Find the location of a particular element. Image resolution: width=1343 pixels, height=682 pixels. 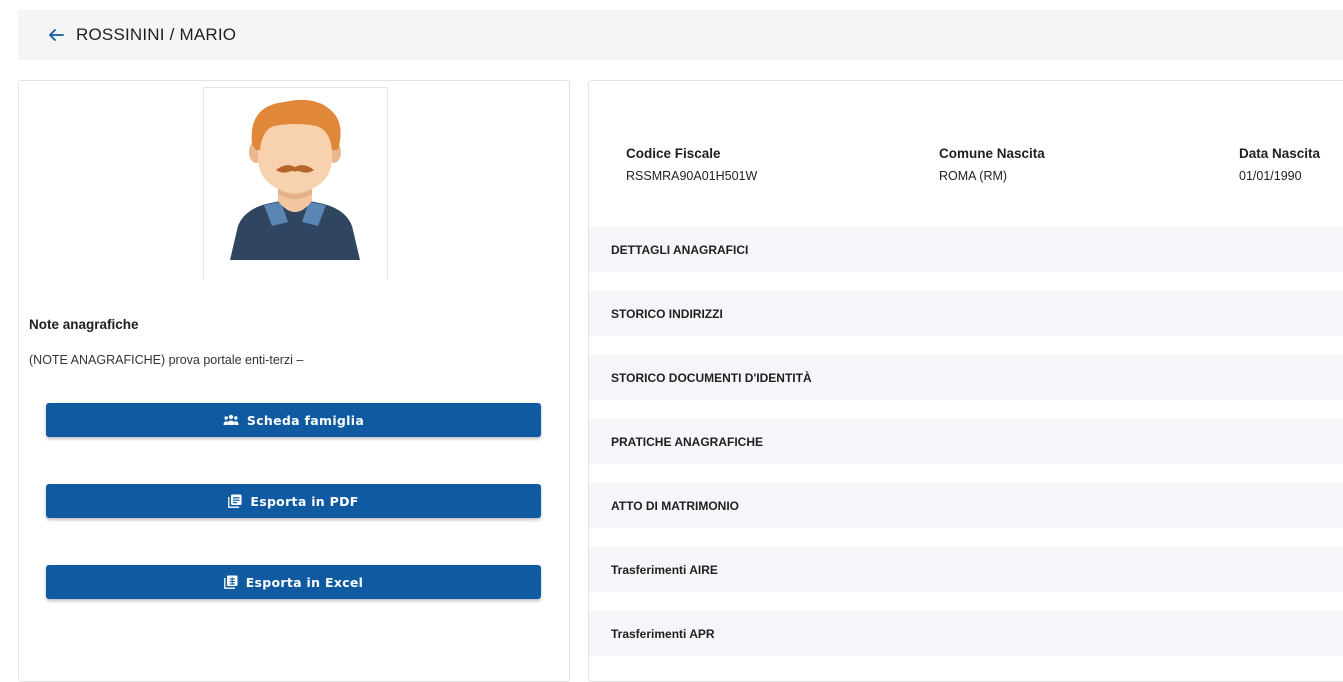

page-header: ROSSININI / MARIO is located at coordinates (680, 35).